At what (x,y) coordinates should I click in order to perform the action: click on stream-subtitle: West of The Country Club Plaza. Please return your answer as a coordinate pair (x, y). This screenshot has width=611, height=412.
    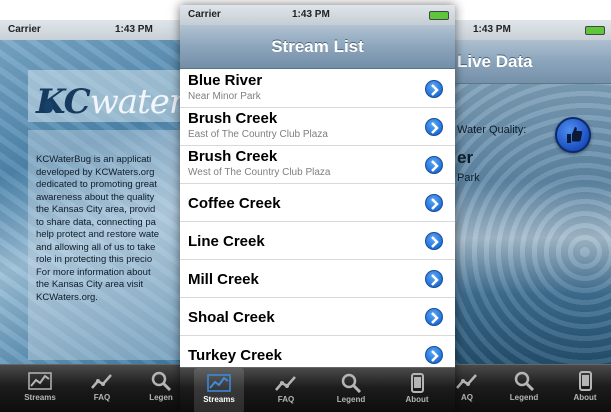
    Looking at the image, I should click on (259, 172).